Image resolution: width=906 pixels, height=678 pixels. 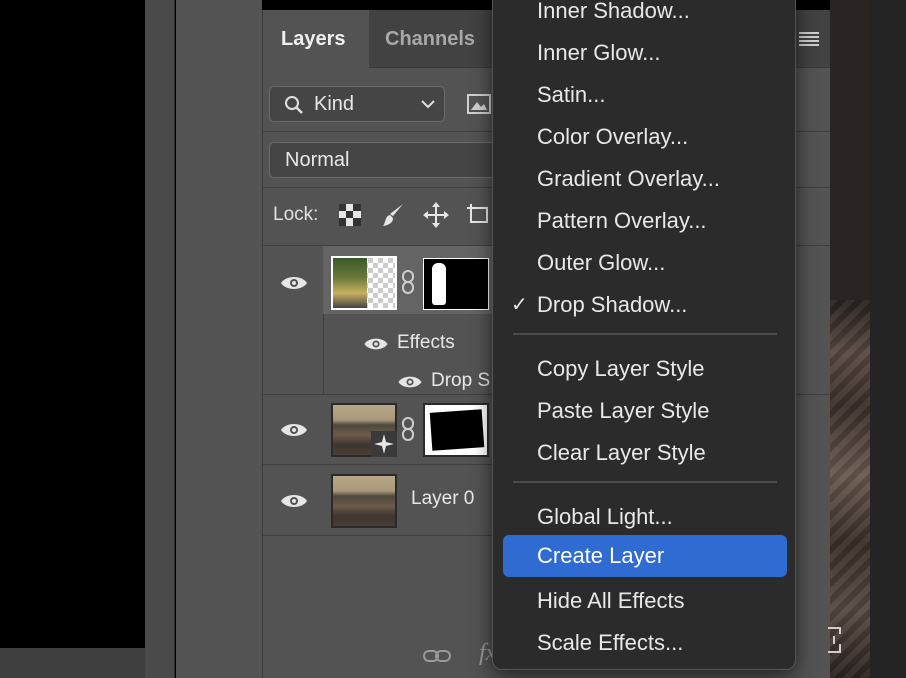 I want to click on layer-name: Layer 0, so click(x=442, y=499).